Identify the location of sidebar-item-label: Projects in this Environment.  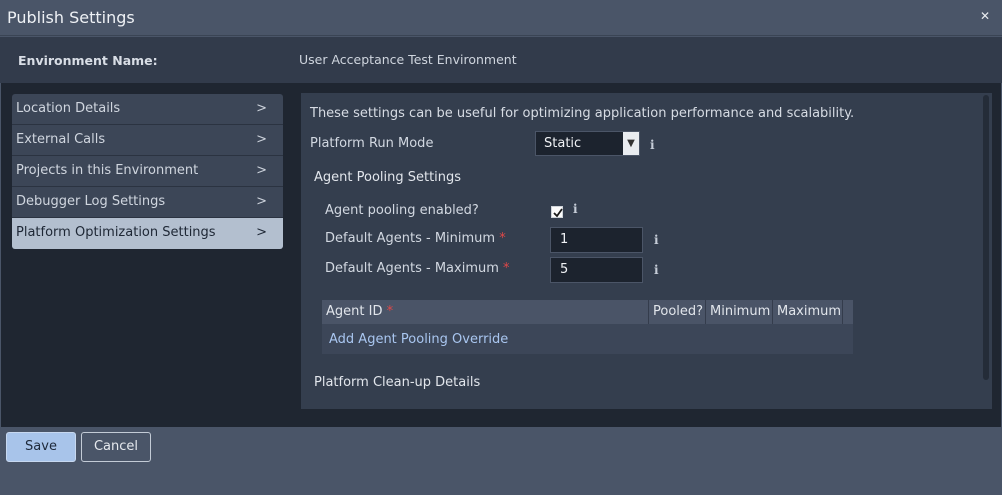
(107, 170).